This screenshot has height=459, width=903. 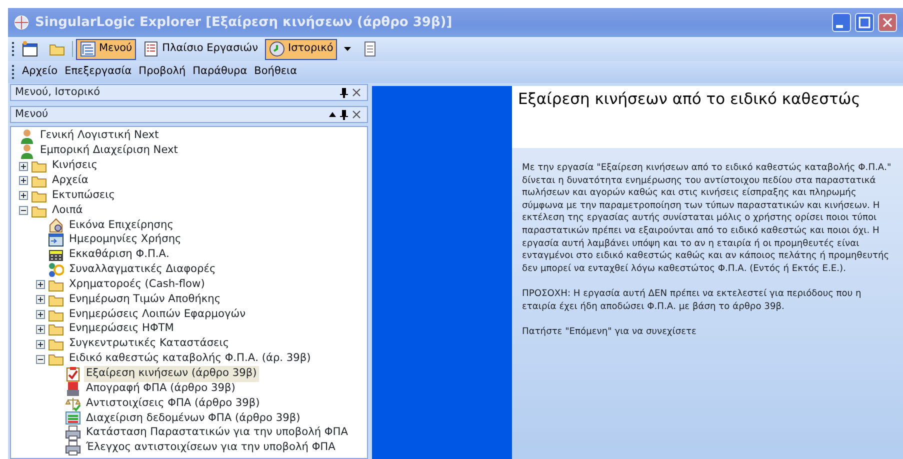 I want to click on menu-item: Αρχείο, so click(x=40, y=72).